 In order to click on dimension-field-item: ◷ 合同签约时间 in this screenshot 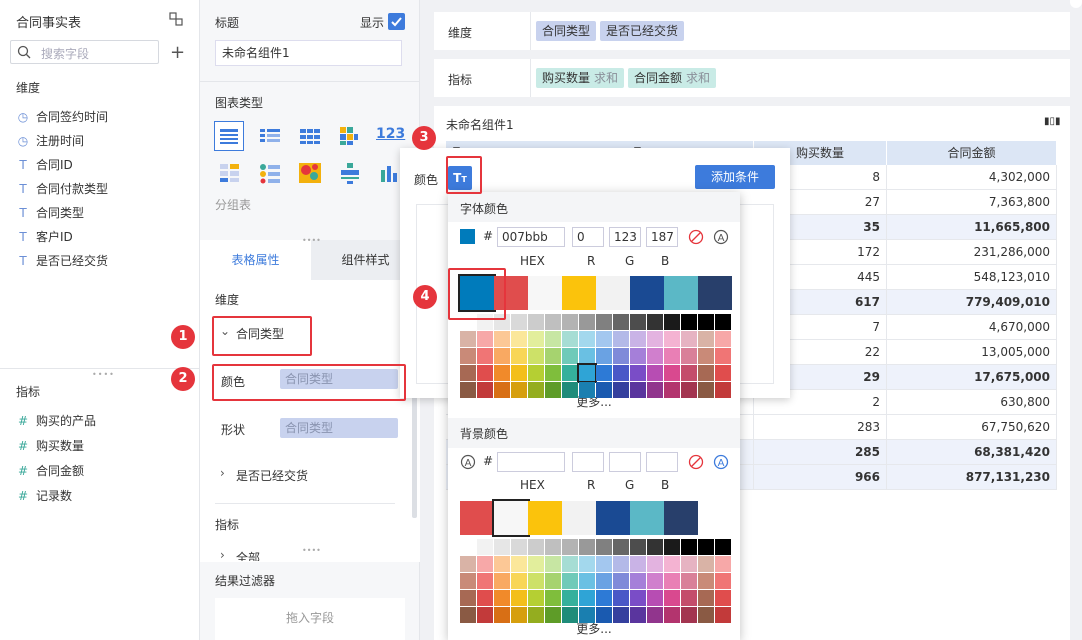, I will do `click(62, 117)`.